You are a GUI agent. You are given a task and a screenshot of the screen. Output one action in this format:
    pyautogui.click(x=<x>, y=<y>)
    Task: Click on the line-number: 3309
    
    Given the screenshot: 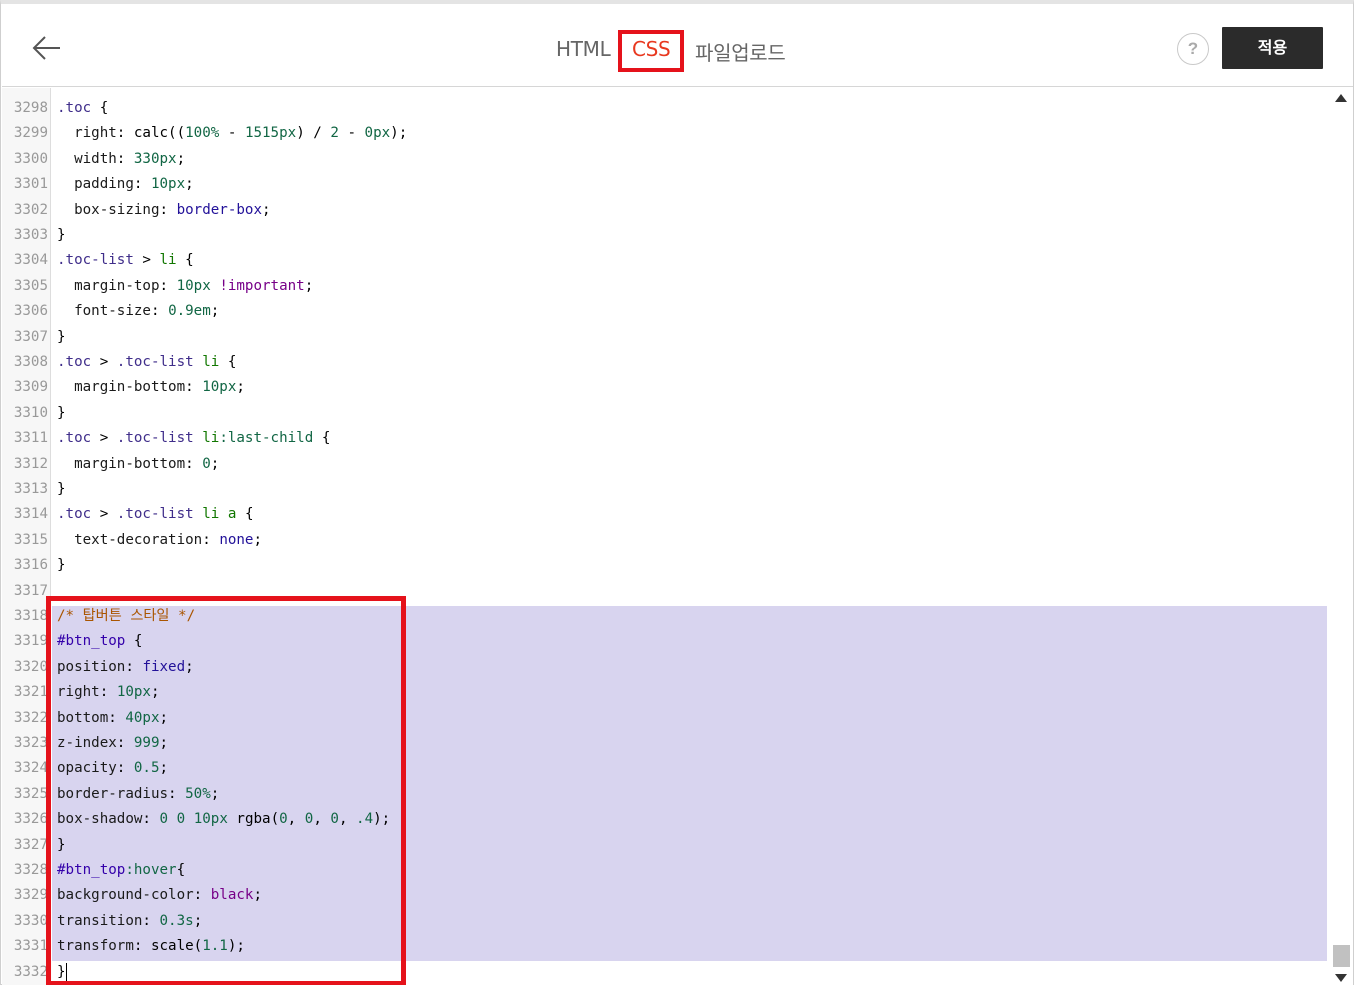 What is the action you would take?
    pyautogui.click(x=30, y=387)
    